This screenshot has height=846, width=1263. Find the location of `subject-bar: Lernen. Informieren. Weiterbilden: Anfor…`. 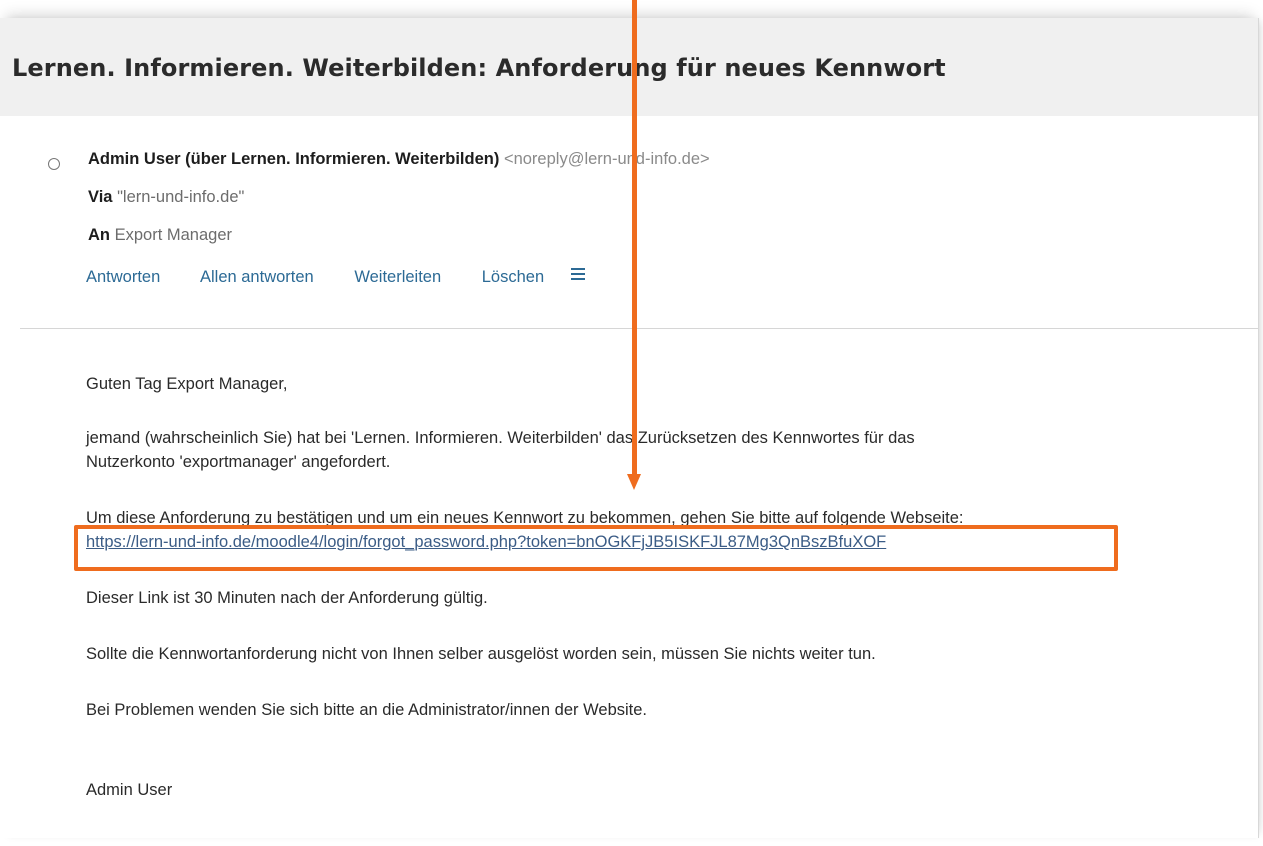

subject-bar: Lernen. Informieren. Weiterbilden: Anfor… is located at coordinates (629, 67).